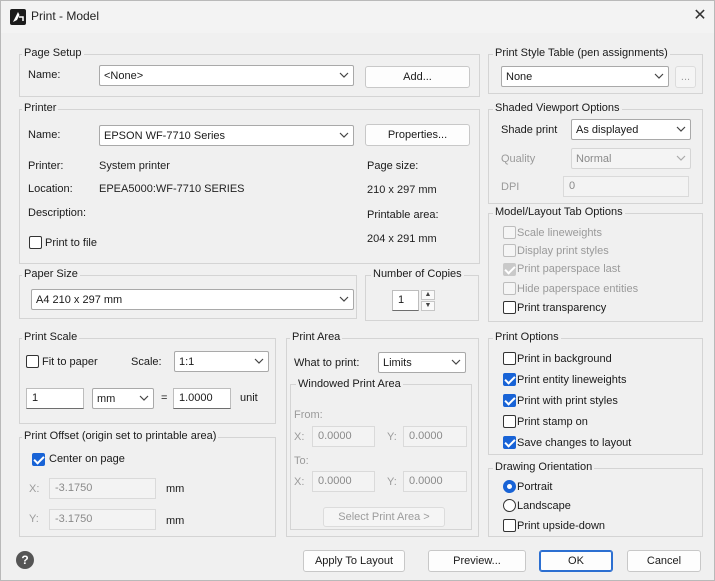 This screenshot has width=715, height=581. I want to click on spin-up-icon: ▲, so click(428, 295).